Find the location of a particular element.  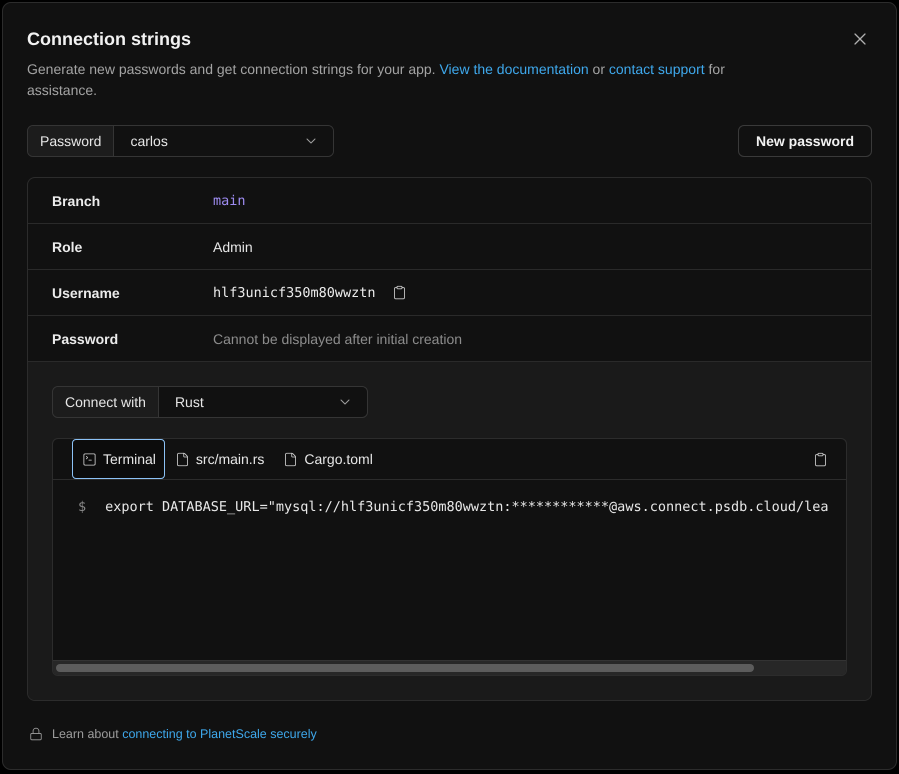

code-tab: src/main.rs is located at coordinates (219, 459).